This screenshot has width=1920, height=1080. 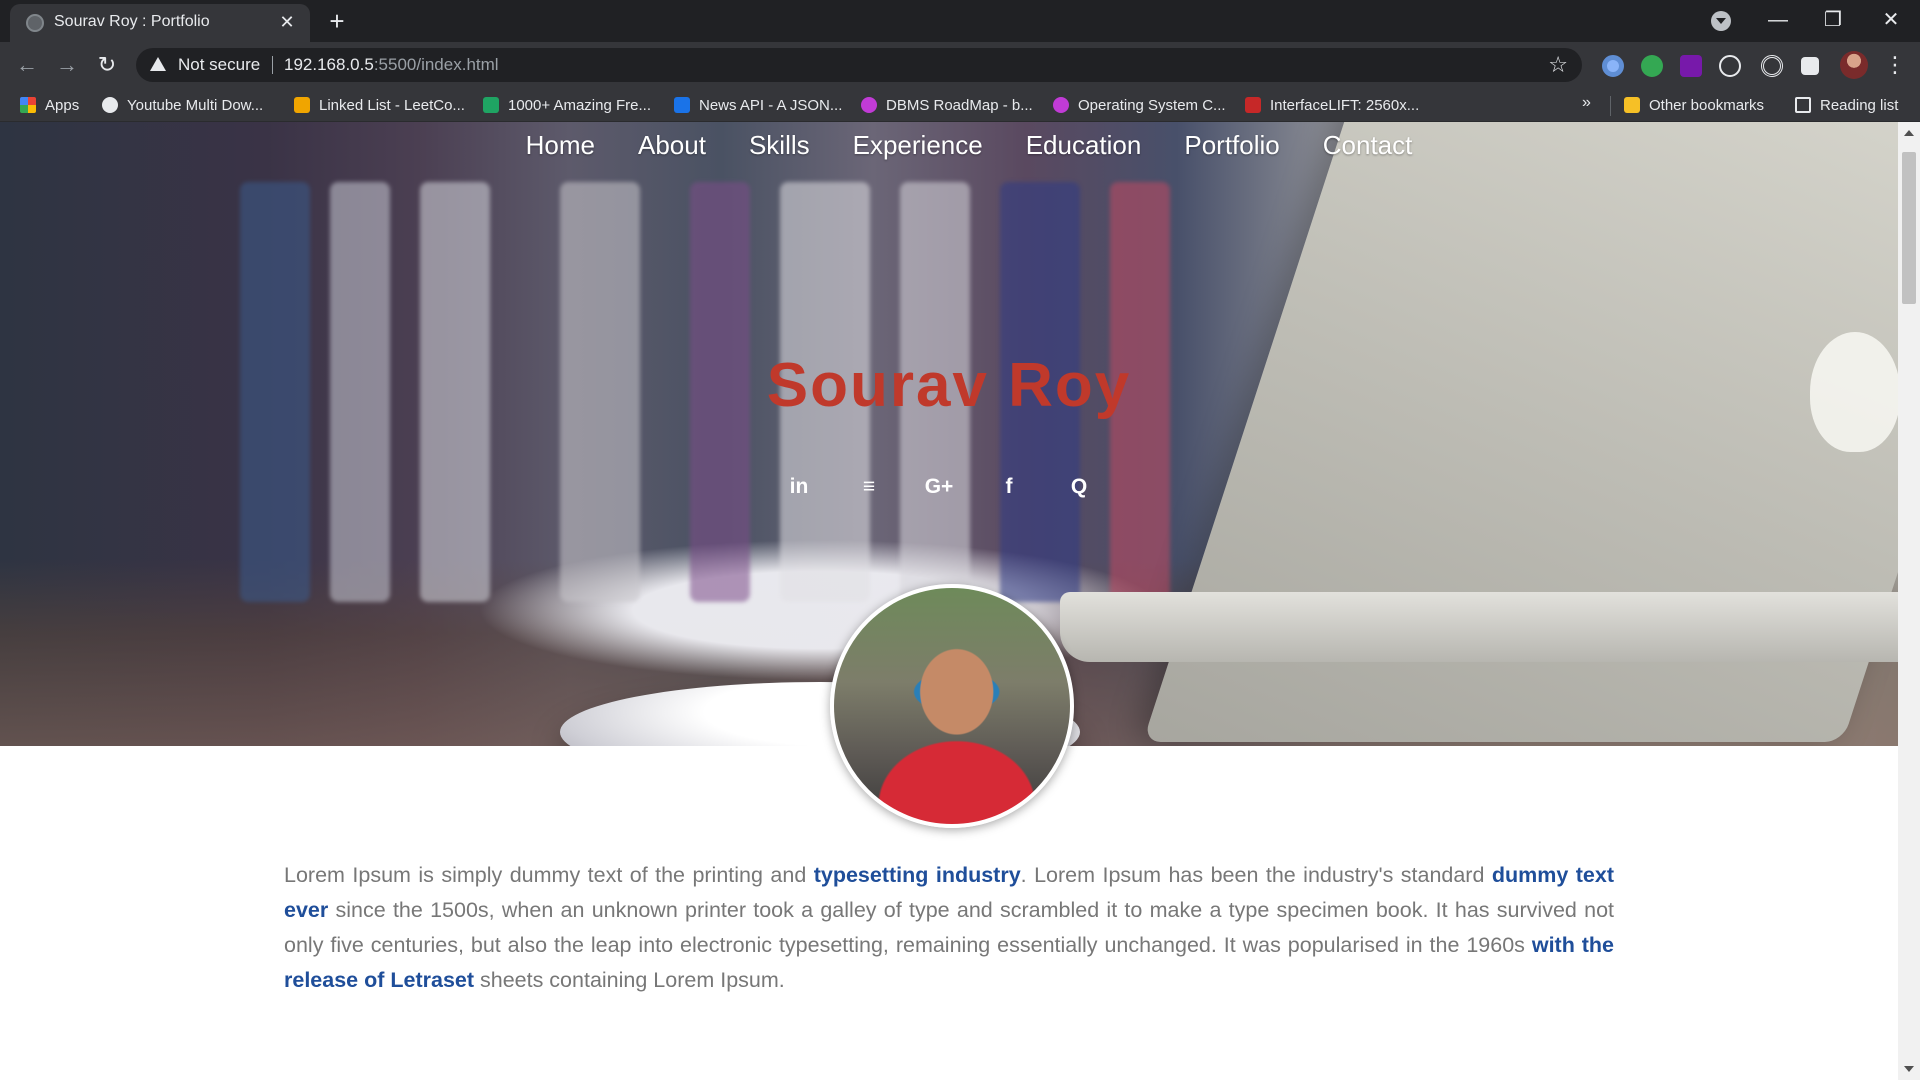 What do you see at coordinates (1253, 105) in the screenshot?
I see `ifl-icon` at bounding box center [1253, 105].